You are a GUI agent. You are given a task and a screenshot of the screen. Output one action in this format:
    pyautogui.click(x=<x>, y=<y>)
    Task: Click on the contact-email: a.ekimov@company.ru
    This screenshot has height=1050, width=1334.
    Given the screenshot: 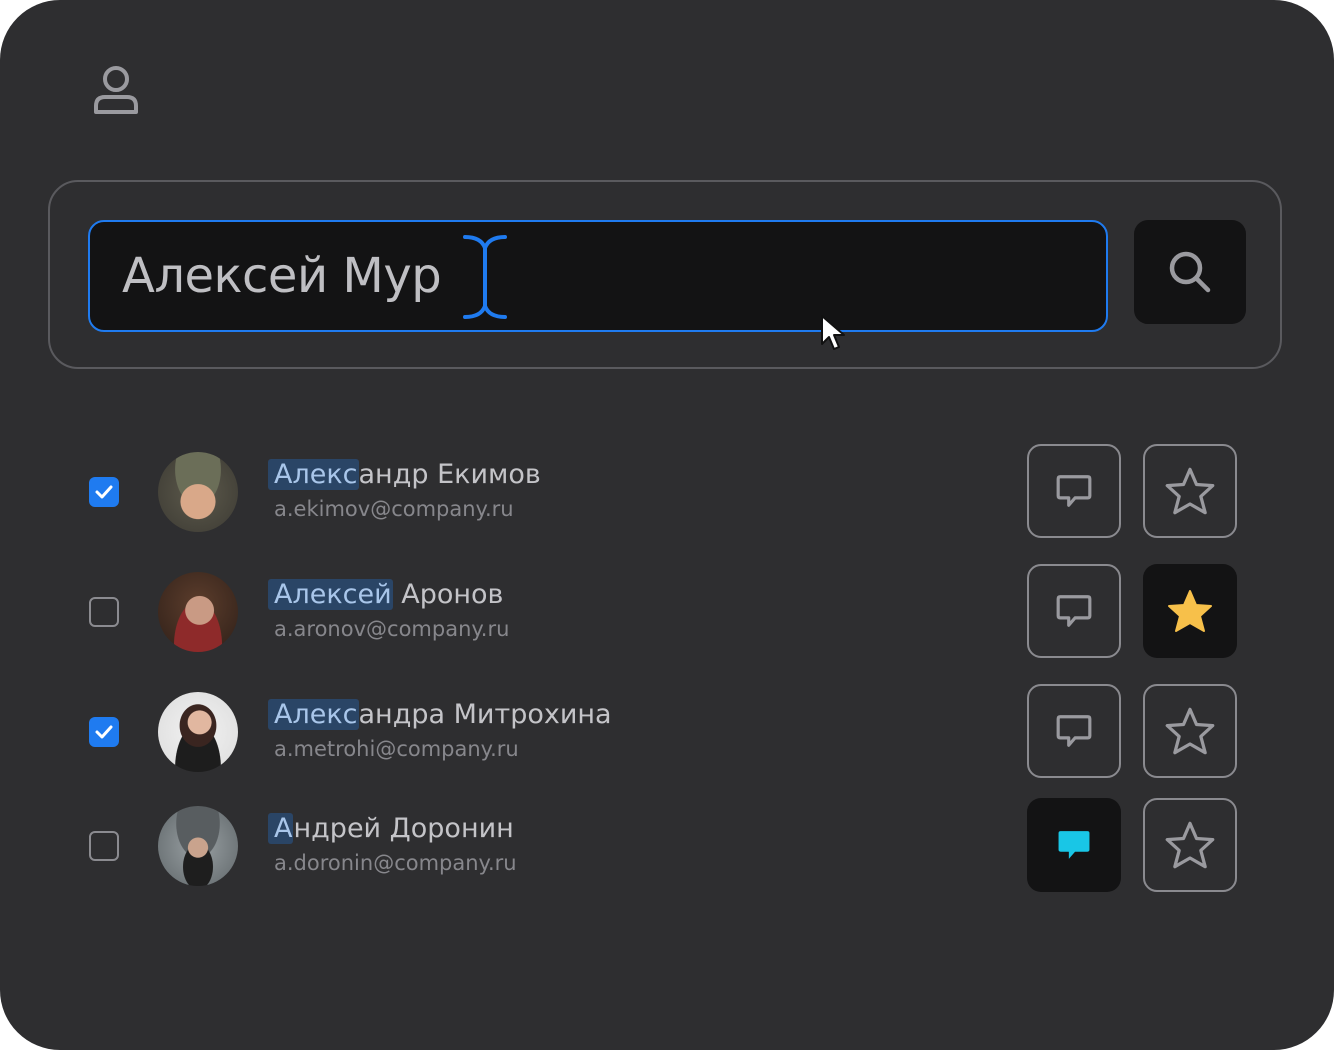 What is the action you would take?
    pyautogui.click(x=394, y=509)
    